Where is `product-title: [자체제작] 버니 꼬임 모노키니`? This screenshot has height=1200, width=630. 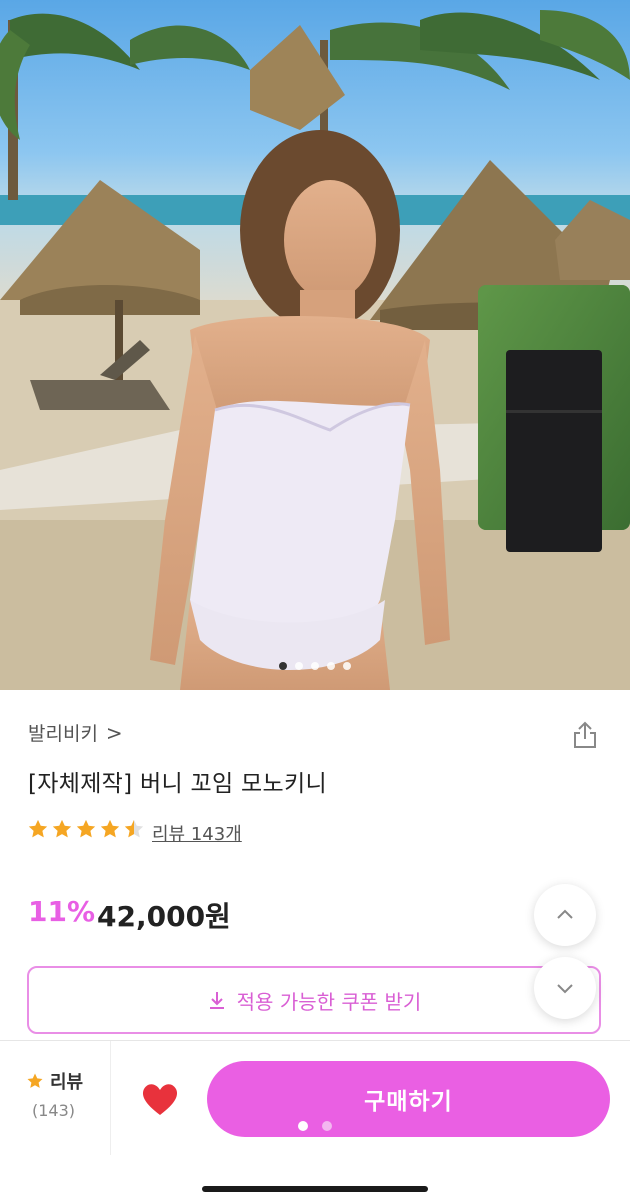 product-title: [자체제작] 버니 꼬임 모노키니 is located at coordinates (177, 784).